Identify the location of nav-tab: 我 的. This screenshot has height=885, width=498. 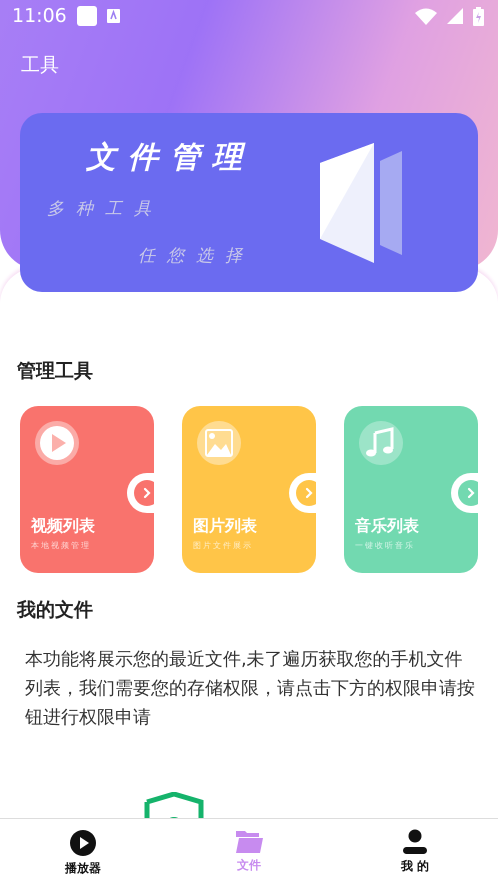
(415, 852).